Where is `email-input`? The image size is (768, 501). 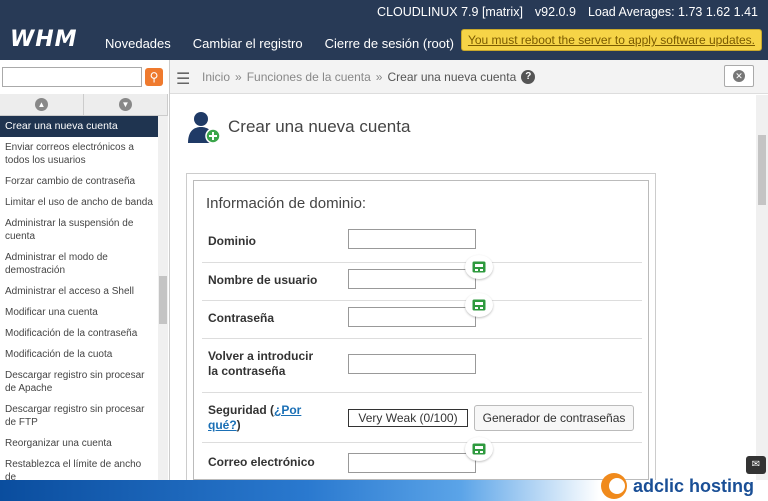 email-input is located at coordinates (412, 463).